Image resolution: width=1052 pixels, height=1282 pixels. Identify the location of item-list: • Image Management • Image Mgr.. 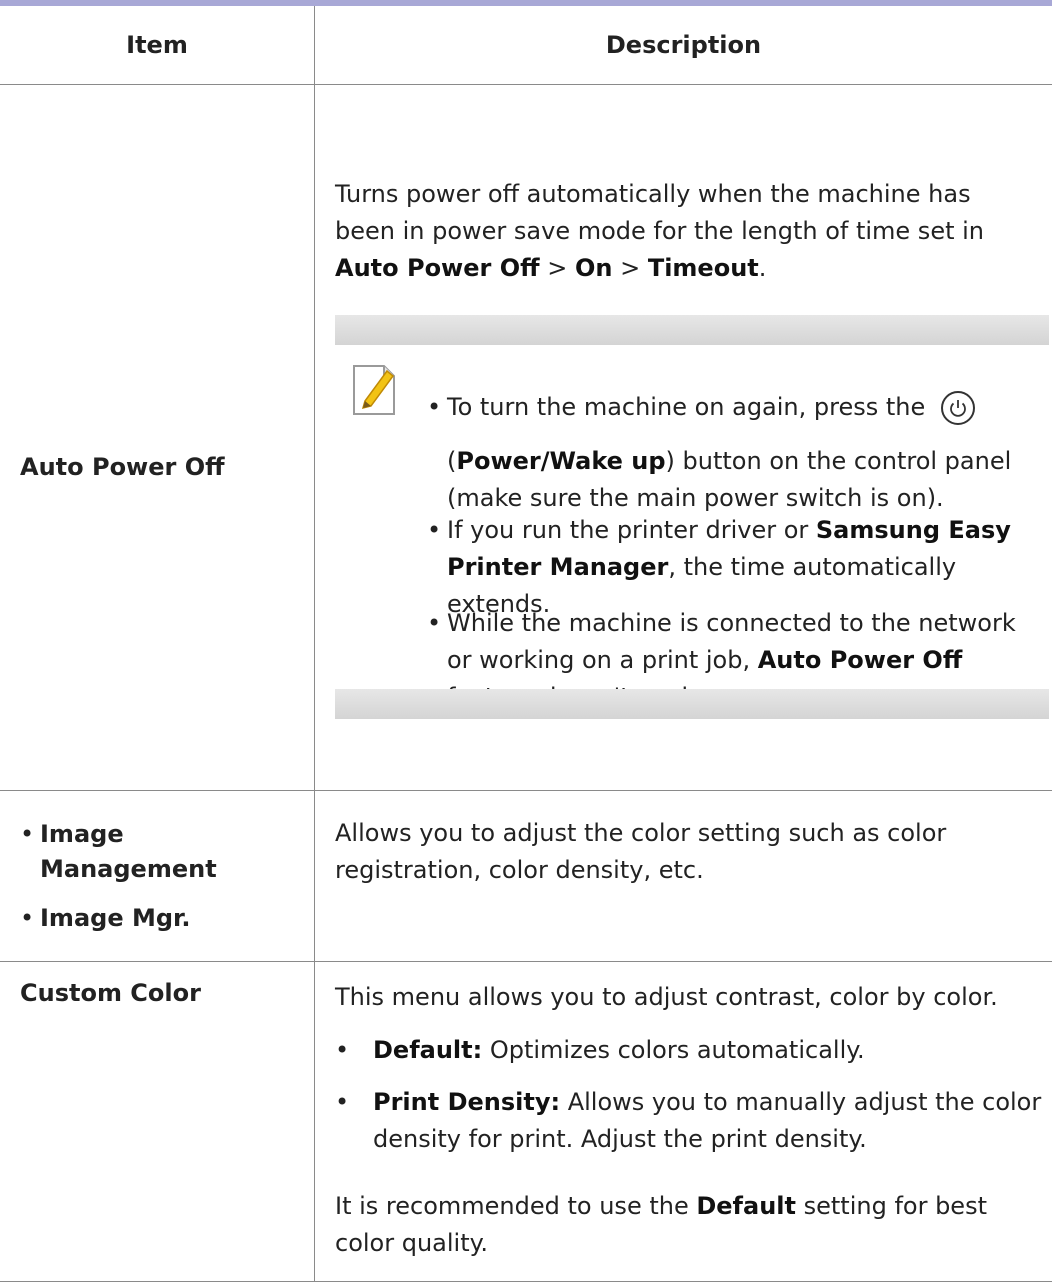
(135, 876).